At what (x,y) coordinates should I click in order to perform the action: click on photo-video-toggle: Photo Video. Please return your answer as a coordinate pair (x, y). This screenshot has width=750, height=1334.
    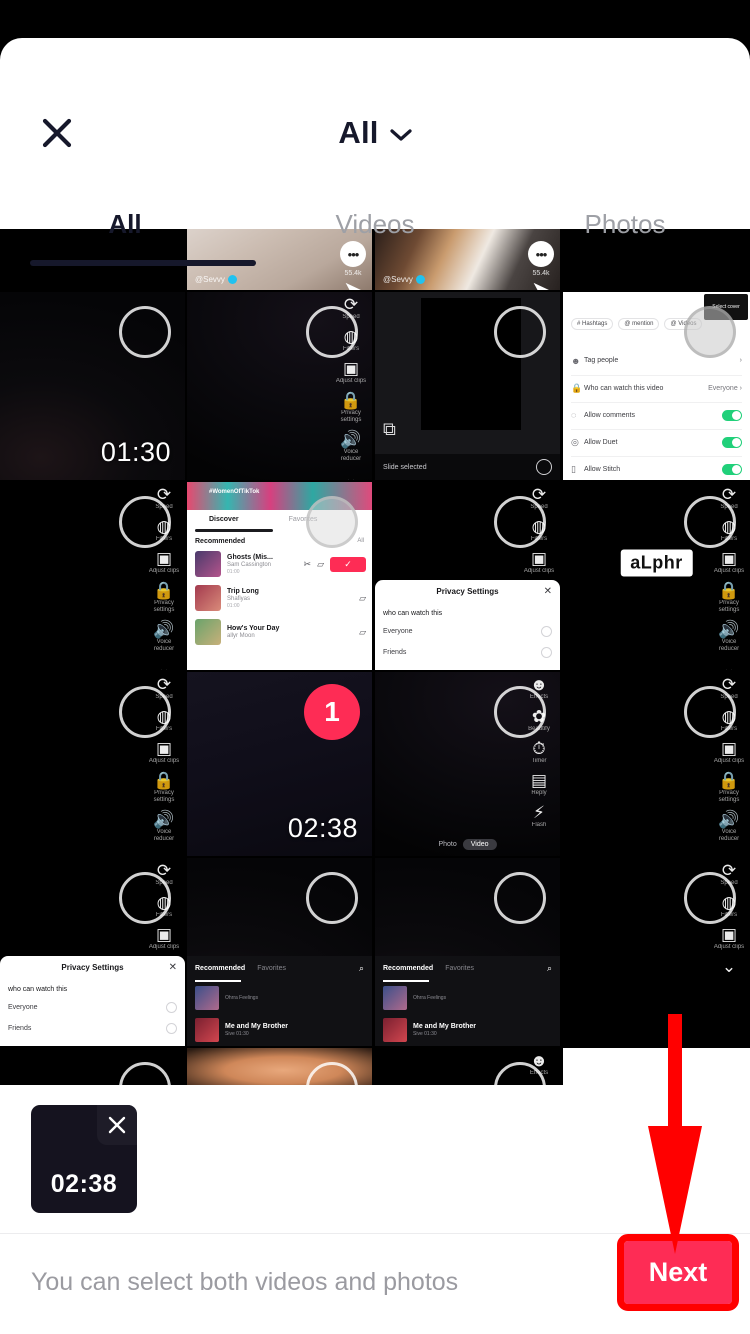
    Looking at the image, I should click on (467, 844).